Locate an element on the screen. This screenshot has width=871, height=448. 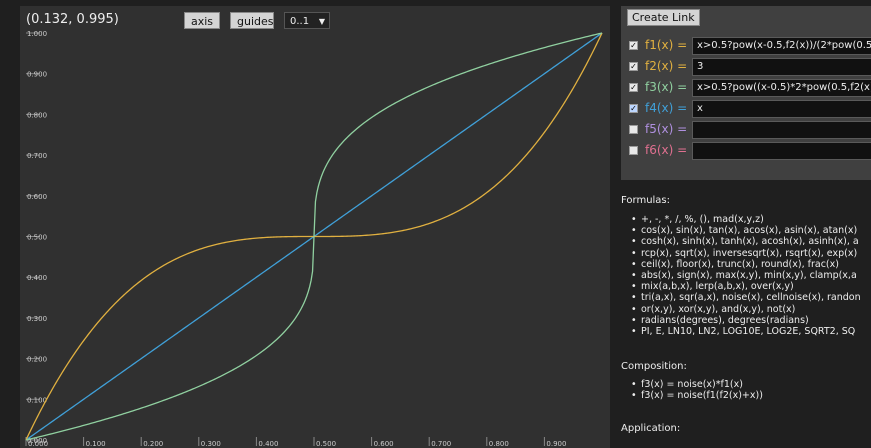
function-row-f5: f5(x) = is located at coordinates (750, 130).